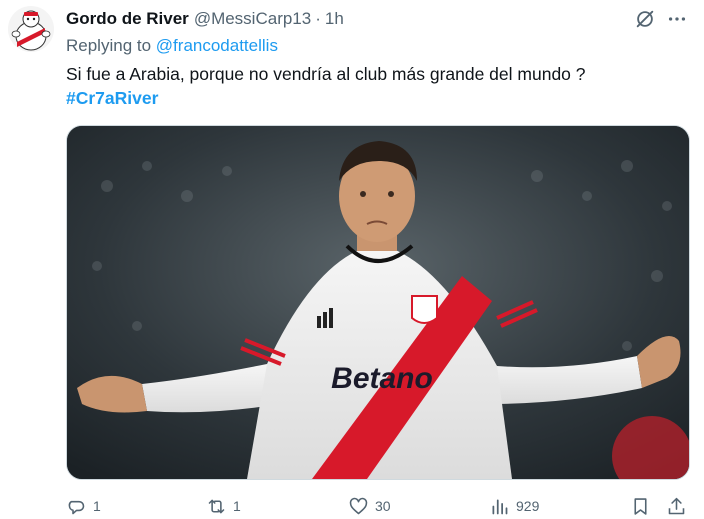 The image size is (704, 519). I want to click on bookmark-button, so click(640, 506).